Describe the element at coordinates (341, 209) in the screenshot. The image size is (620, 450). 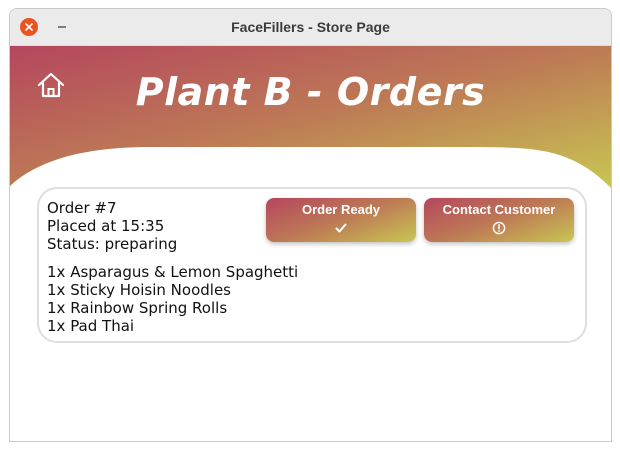
I see `order-ready-label: Order Ready` at that location.